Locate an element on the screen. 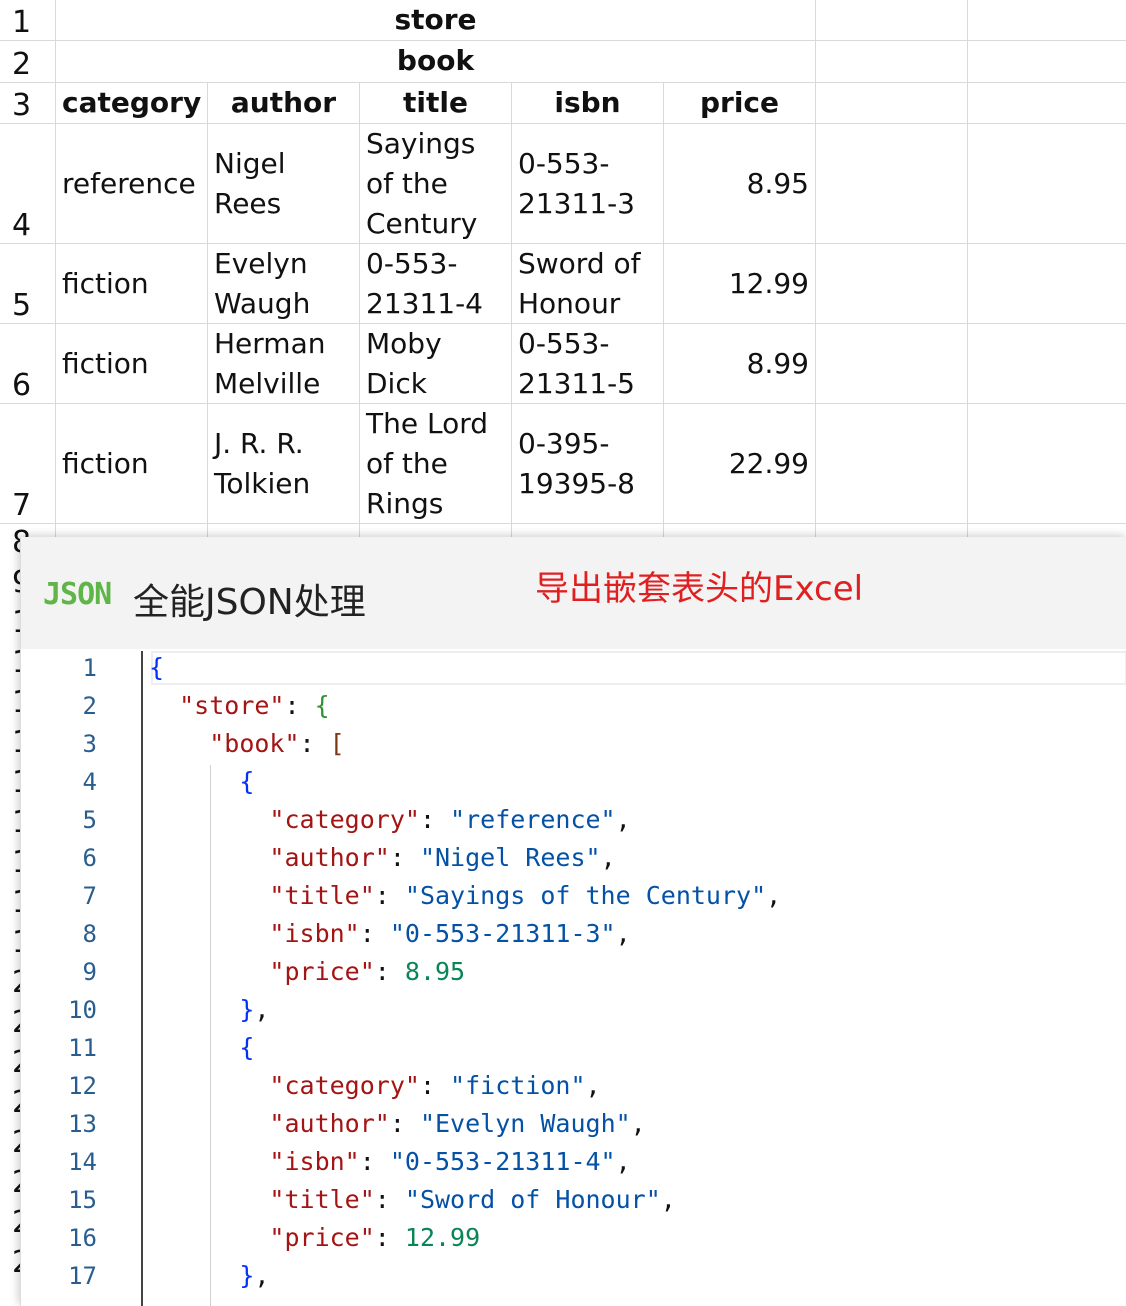 This screenshot has height=1306, width=1126. header-title: title is located at coordinates (435, 103).